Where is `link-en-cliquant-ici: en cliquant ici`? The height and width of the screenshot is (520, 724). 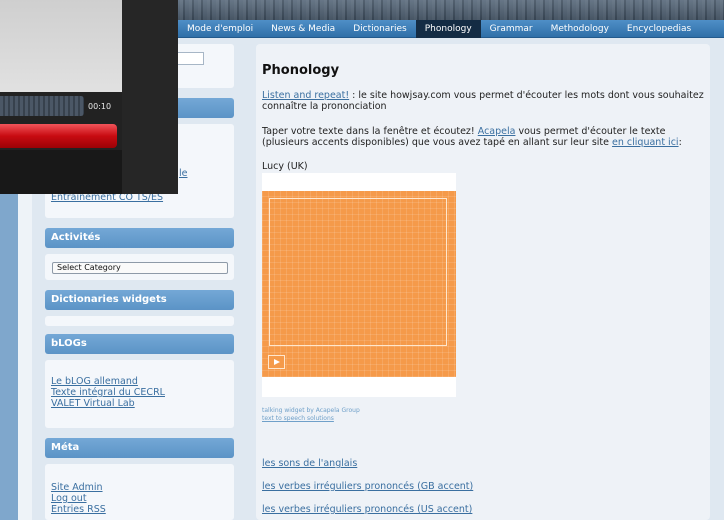 link-en-cliquant-ici: en cliquant ici is located at coordinates (645, 142).